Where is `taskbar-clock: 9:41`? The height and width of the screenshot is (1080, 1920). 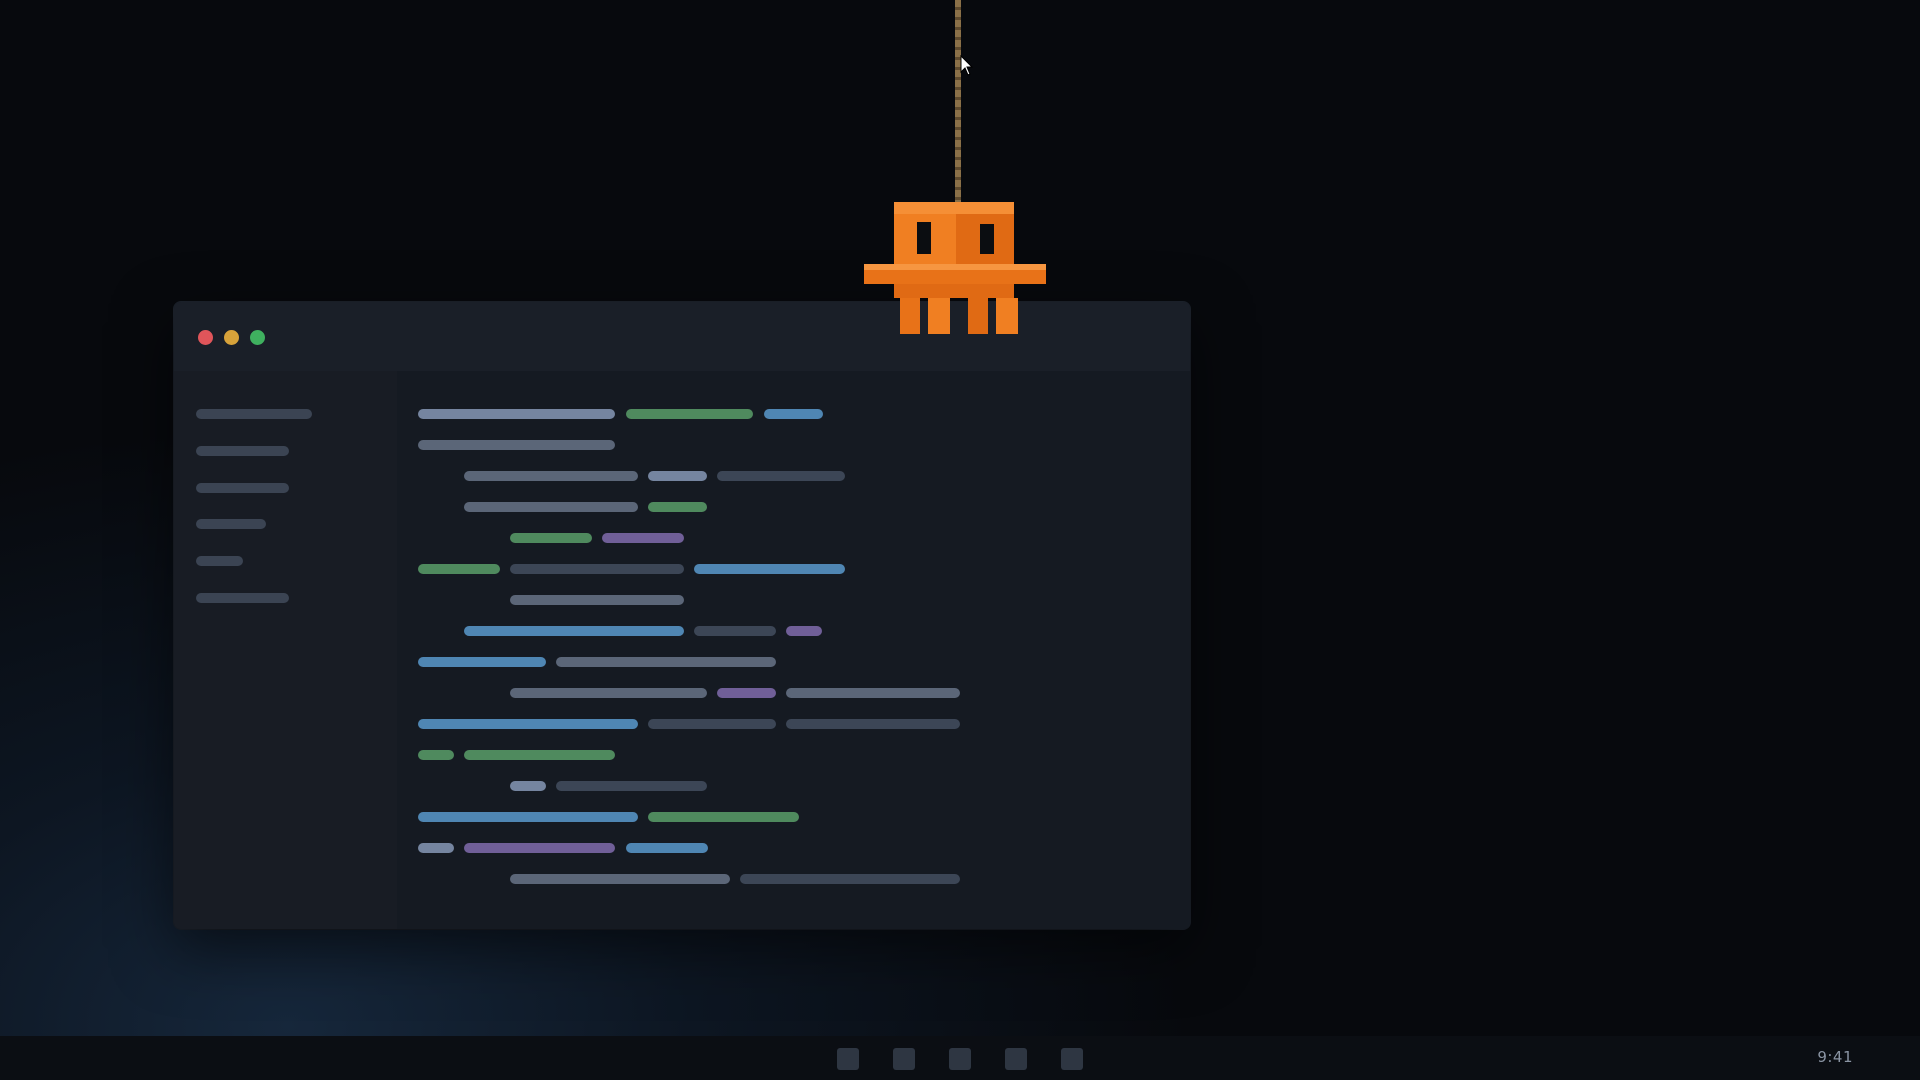 taskbar-clock: 9:41 is located at coordinates (1835, 1057).